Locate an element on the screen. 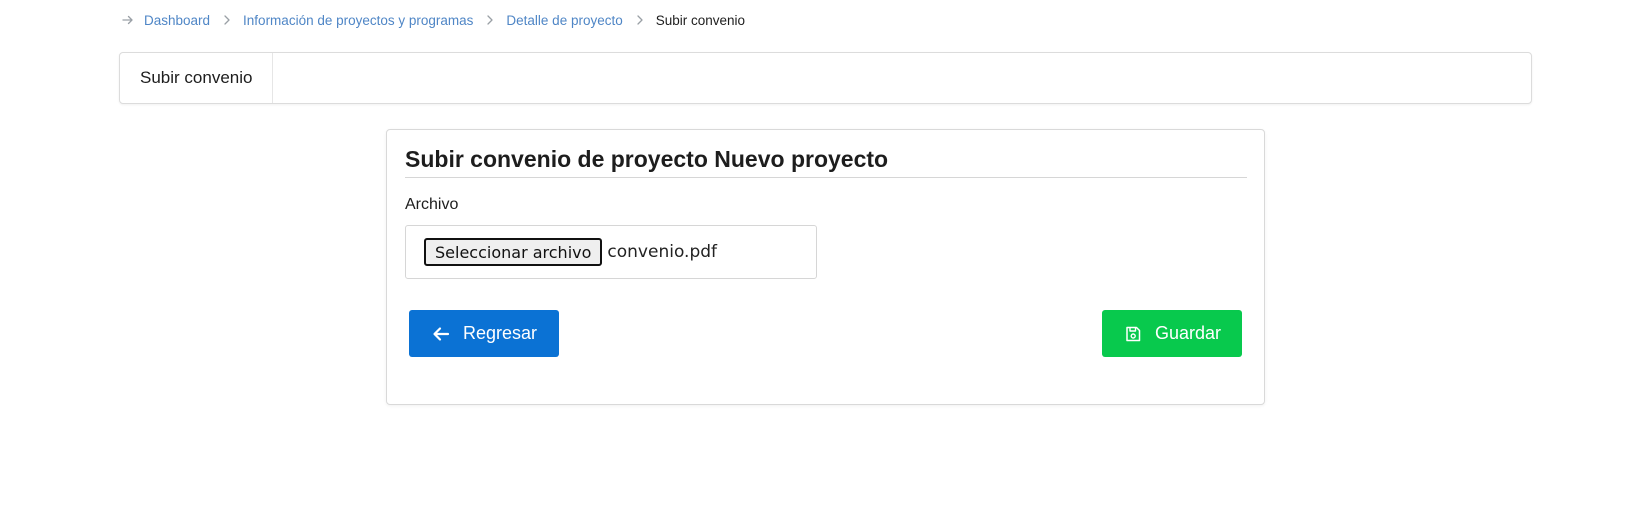 This screenshot has height=531, width=1625. file-input: Seleccionar archivo convenio.pdf is located at coordinates (611, 252).